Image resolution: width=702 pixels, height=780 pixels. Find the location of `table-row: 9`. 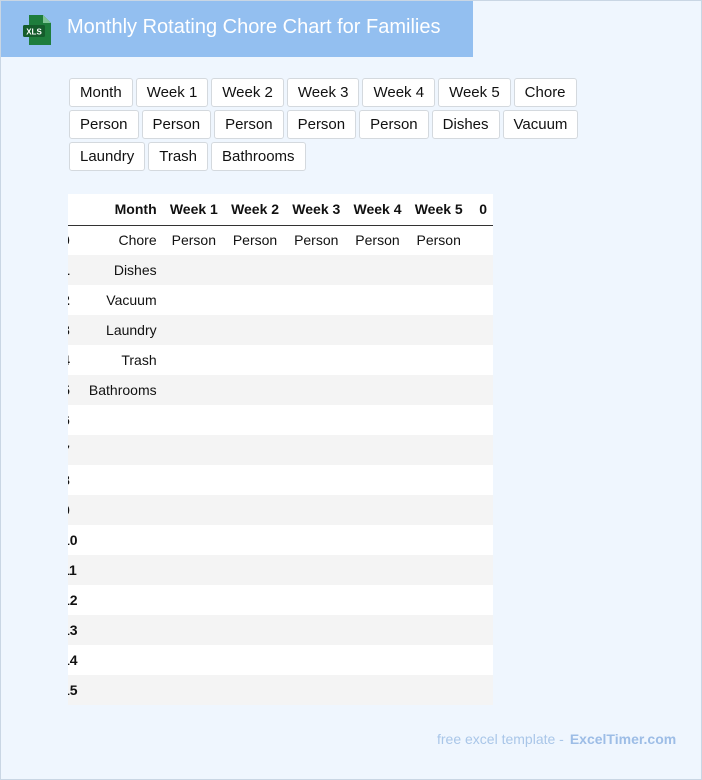

table-row: 9 is located at coordinates (280, 510).